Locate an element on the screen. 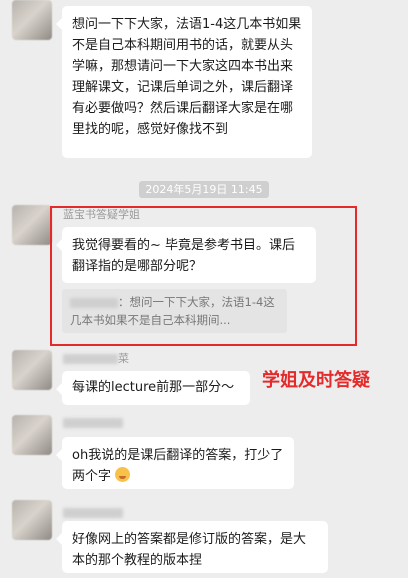 The height and width of the screenshot is (578, 408). shy-emoji-icon is located at coordinates (123, 474).